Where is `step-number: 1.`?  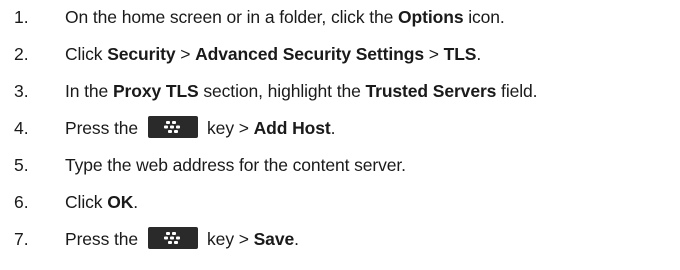
step-number: 1. is located at coordinates (21, 17).